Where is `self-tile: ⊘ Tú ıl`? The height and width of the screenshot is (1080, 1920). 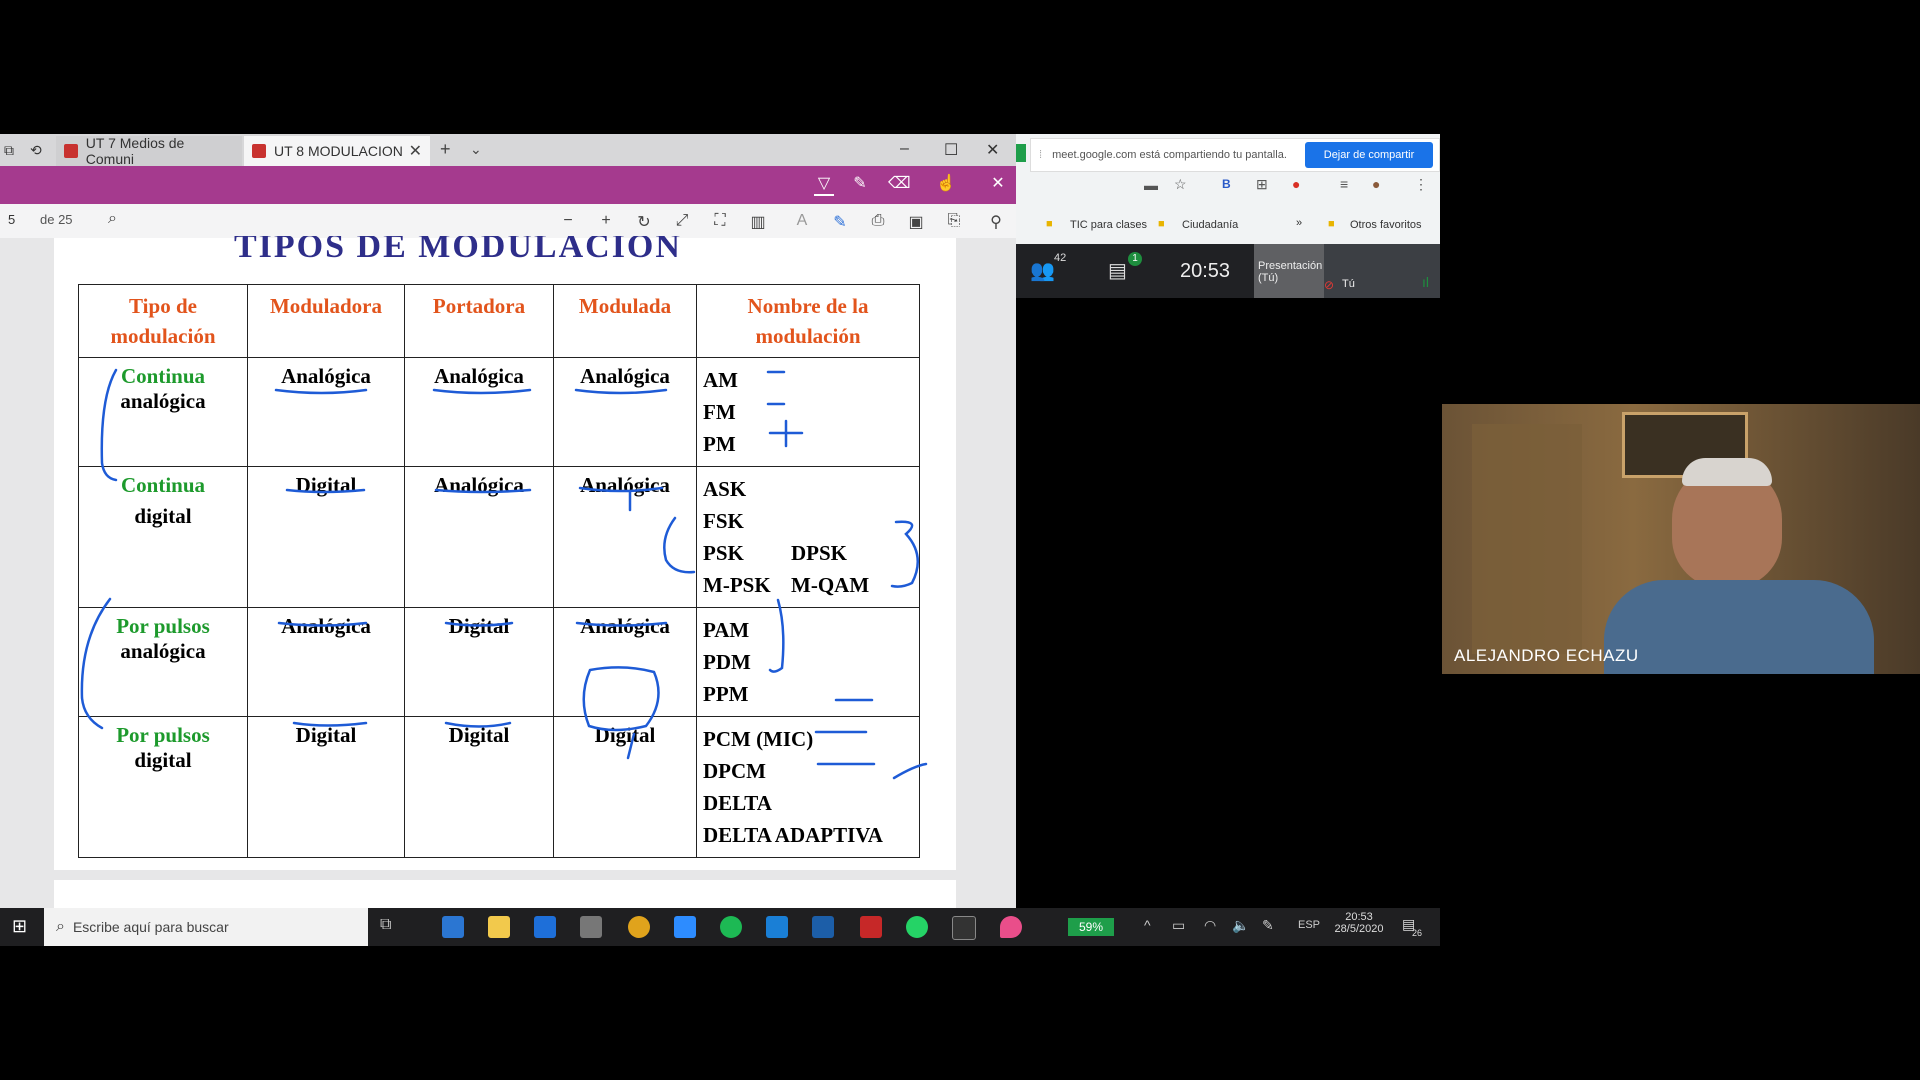
self-tile: ⊘ Tú ıl is located at coordinates (1382, 271).